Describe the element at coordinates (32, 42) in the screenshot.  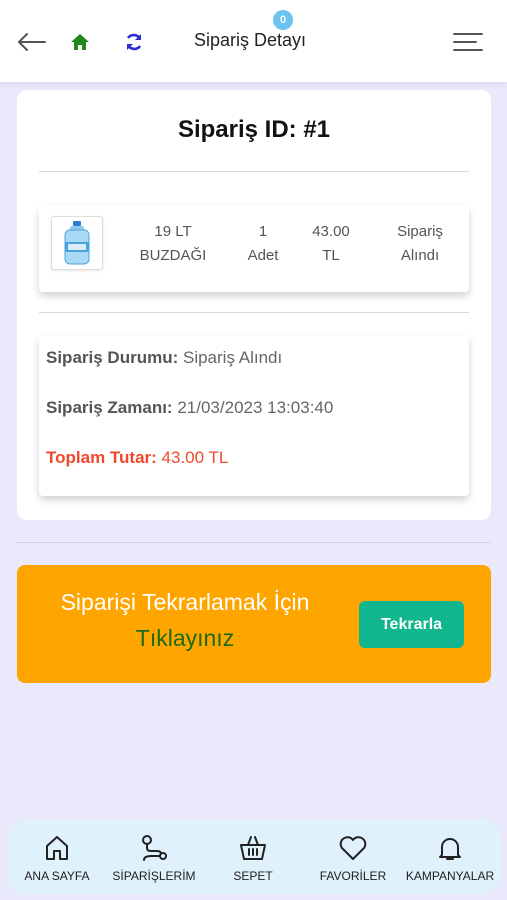
I see `arrow-left-icon` at that location.